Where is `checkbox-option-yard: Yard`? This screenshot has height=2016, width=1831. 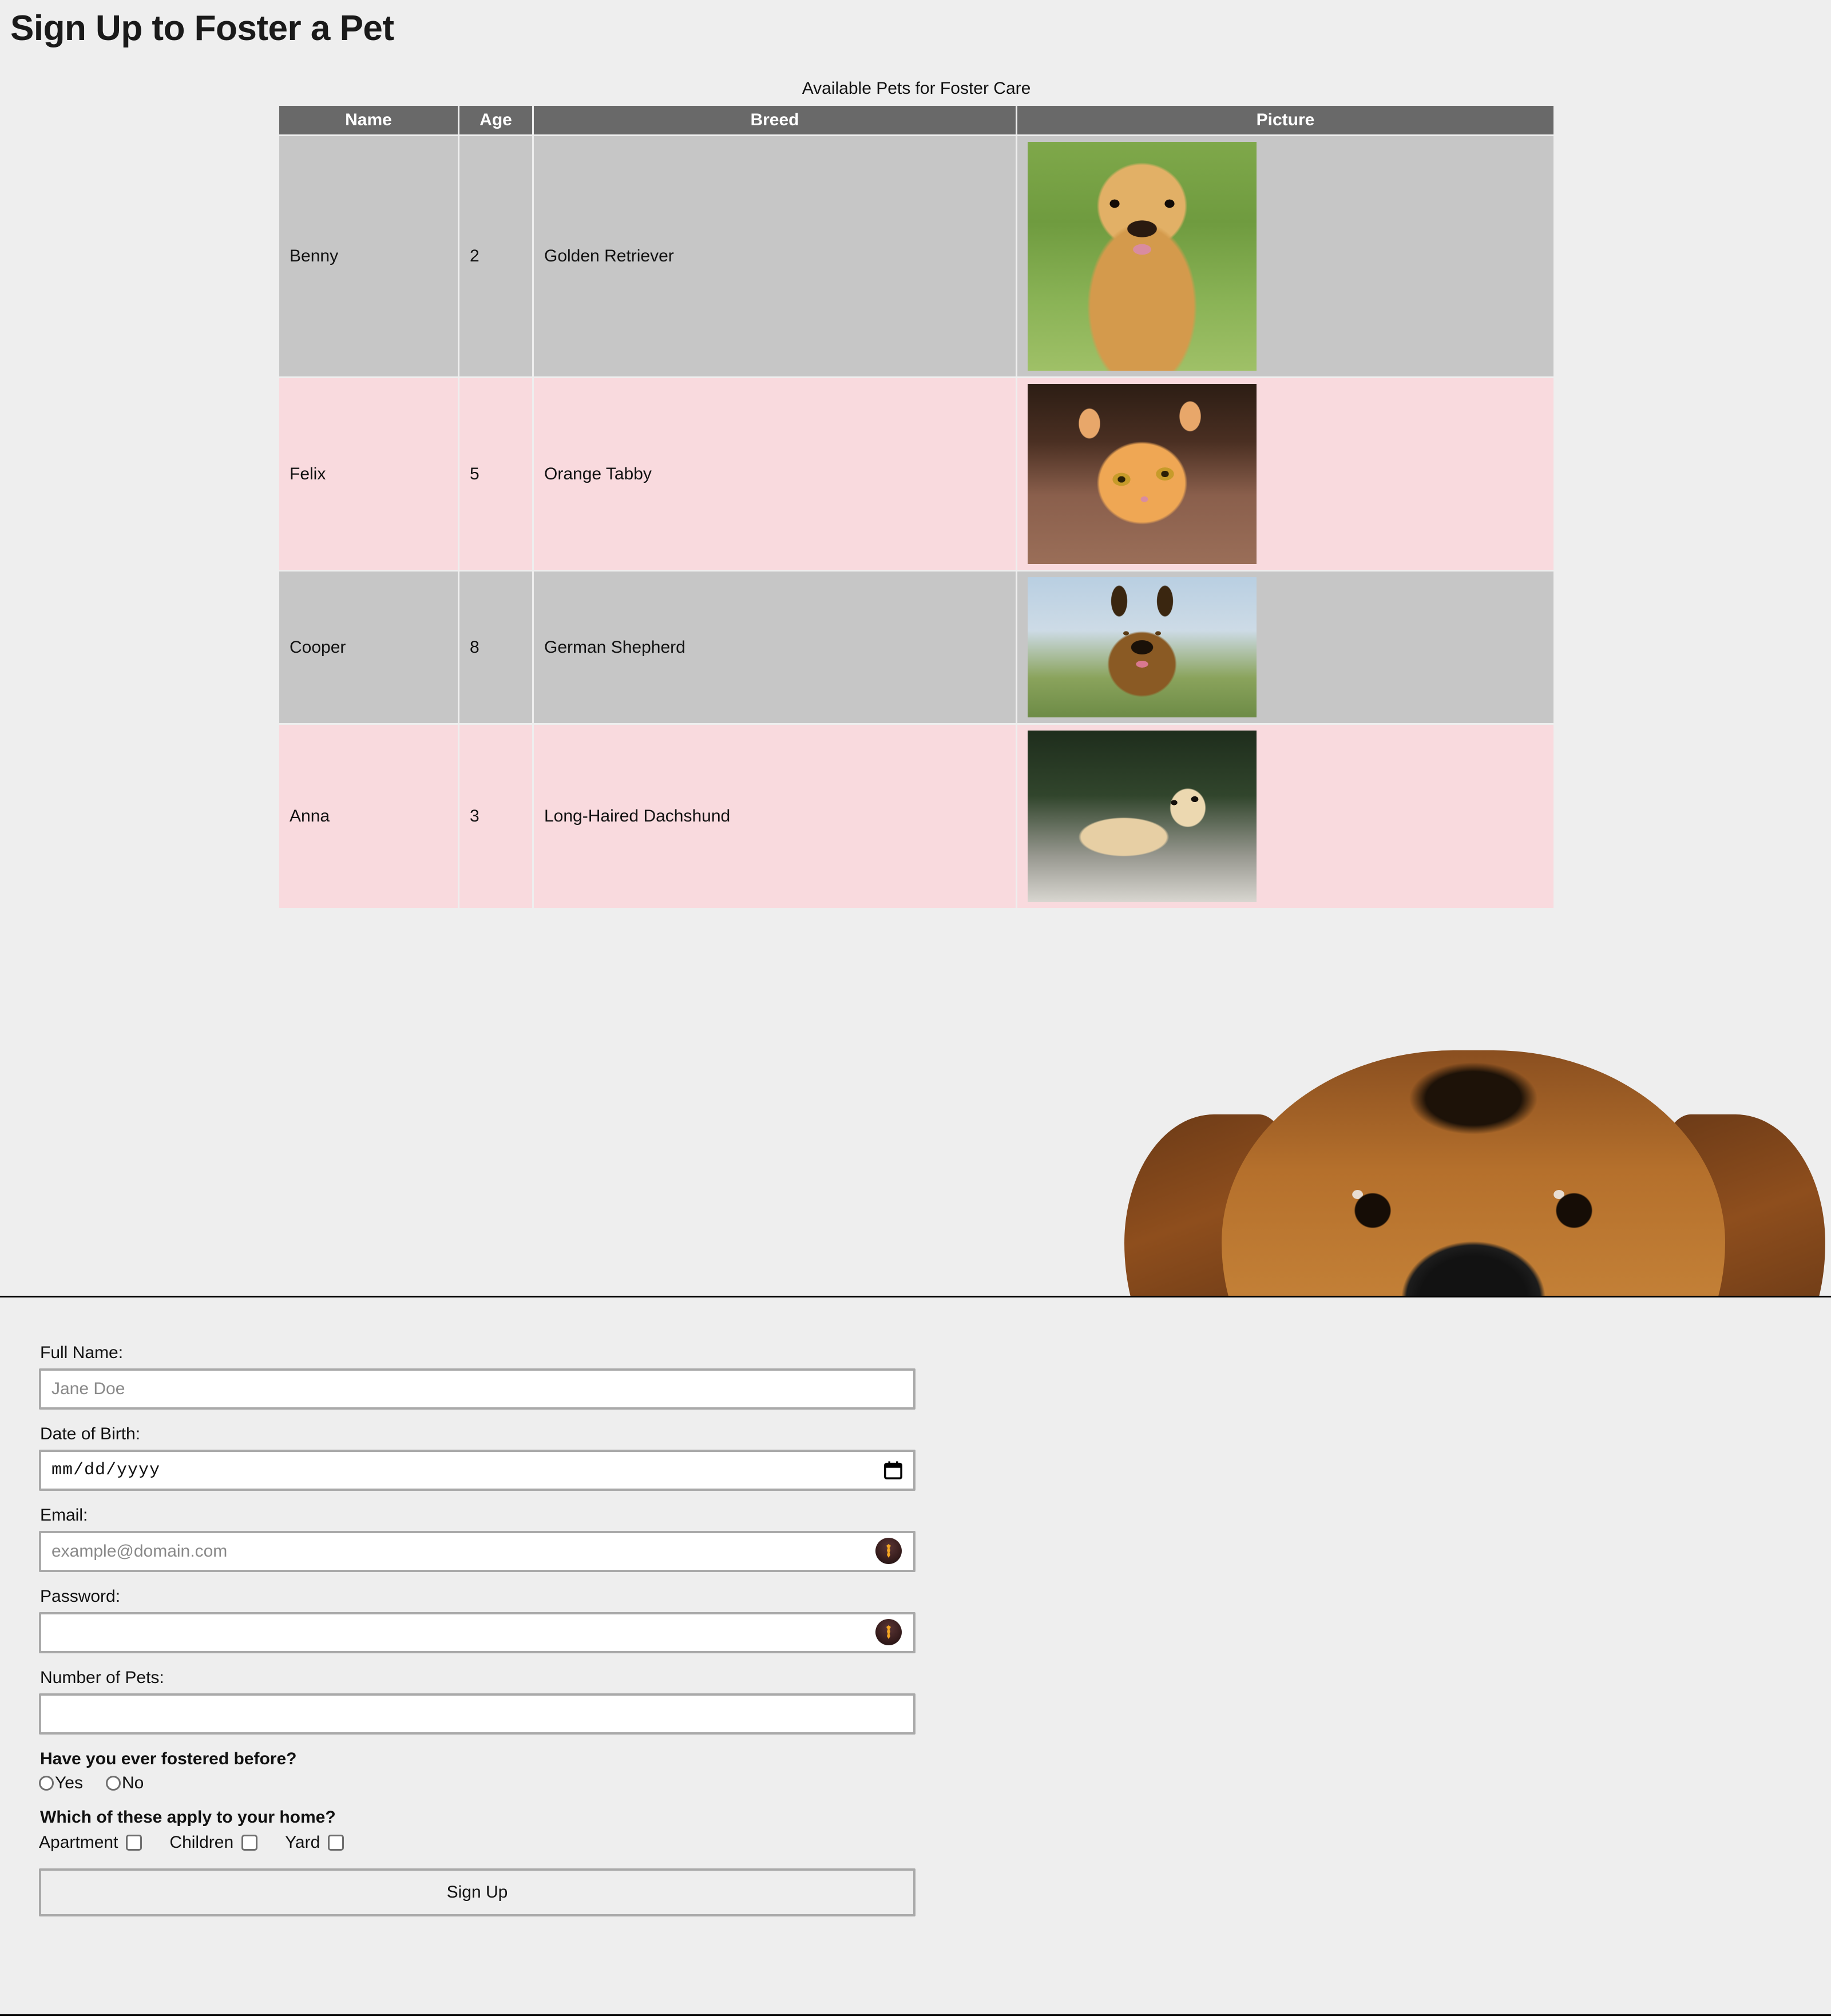
checkbox-option-yard: Yard is located at coordinates (318, 1842).